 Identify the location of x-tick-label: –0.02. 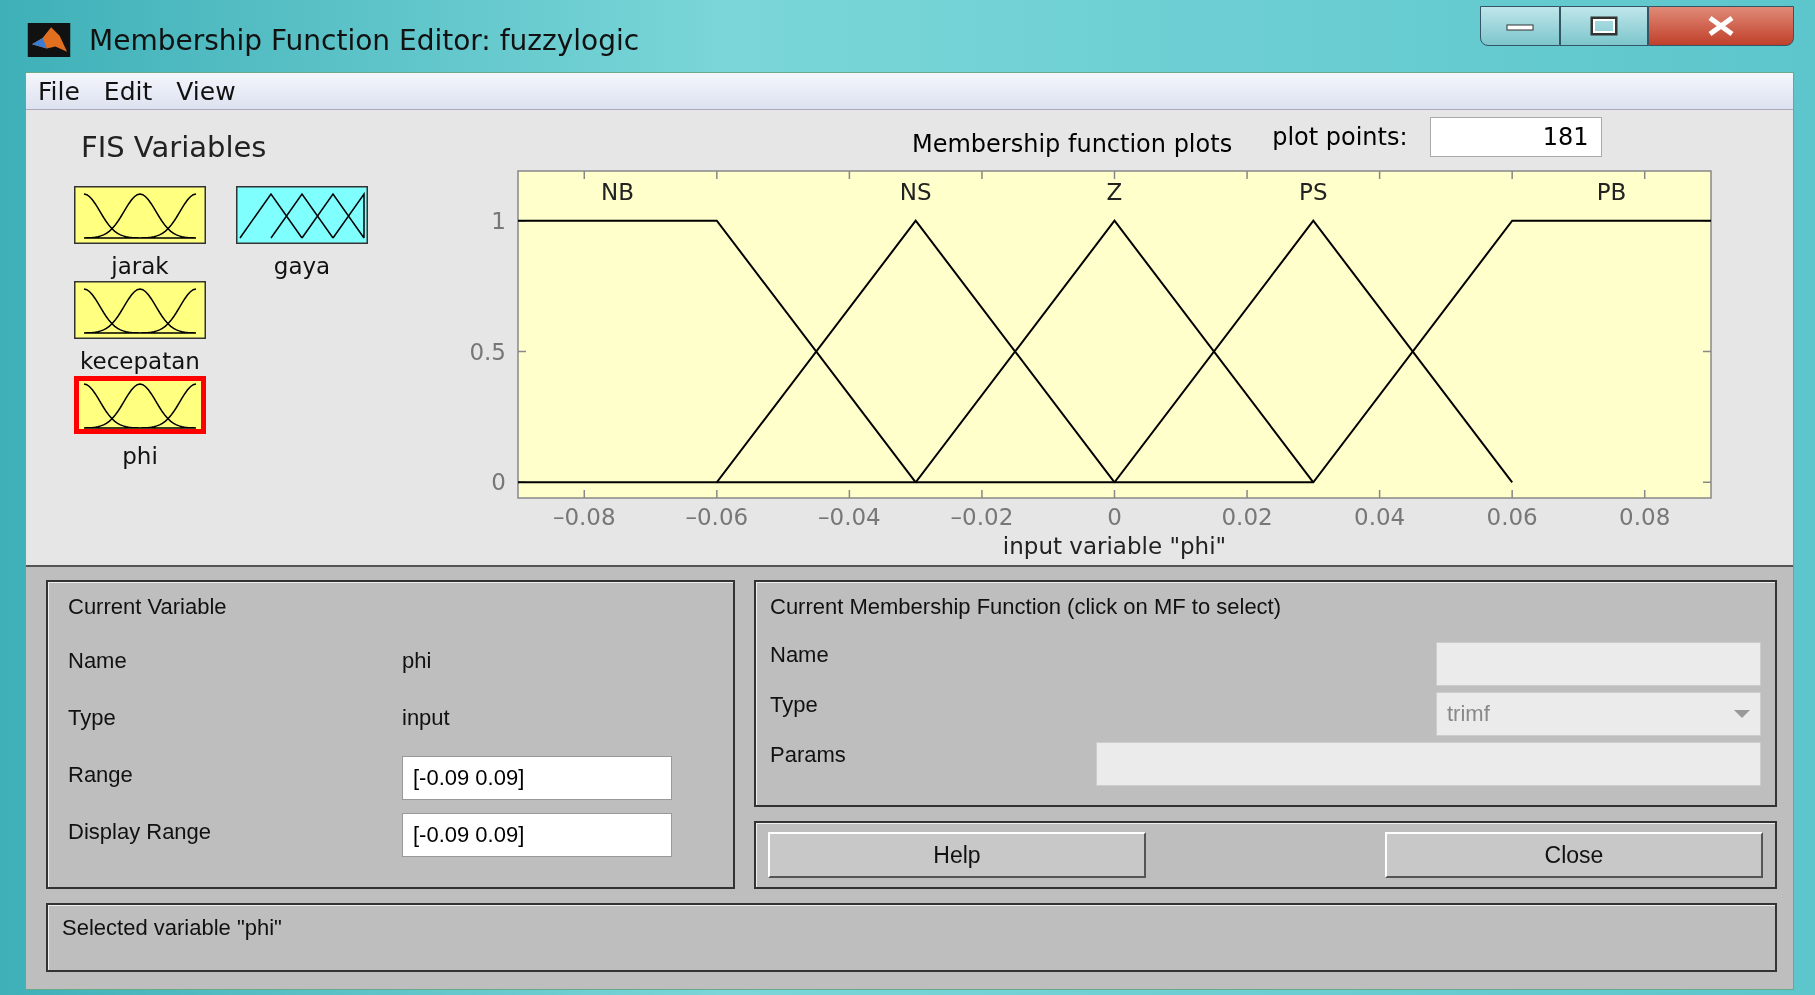
(982, 517).